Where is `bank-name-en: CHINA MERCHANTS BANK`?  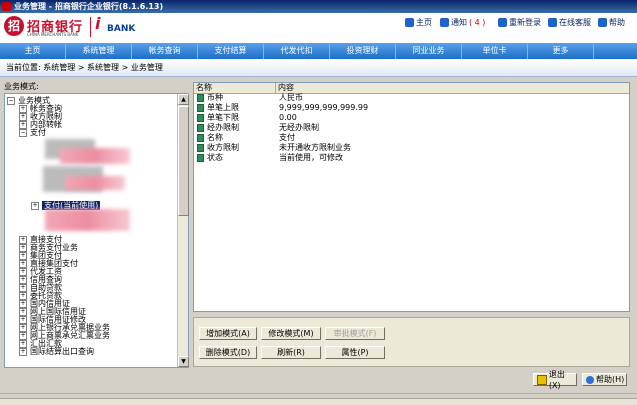
bank-name-en: CHINA MERCHANTS BANK is located at coordinates (53, 34).